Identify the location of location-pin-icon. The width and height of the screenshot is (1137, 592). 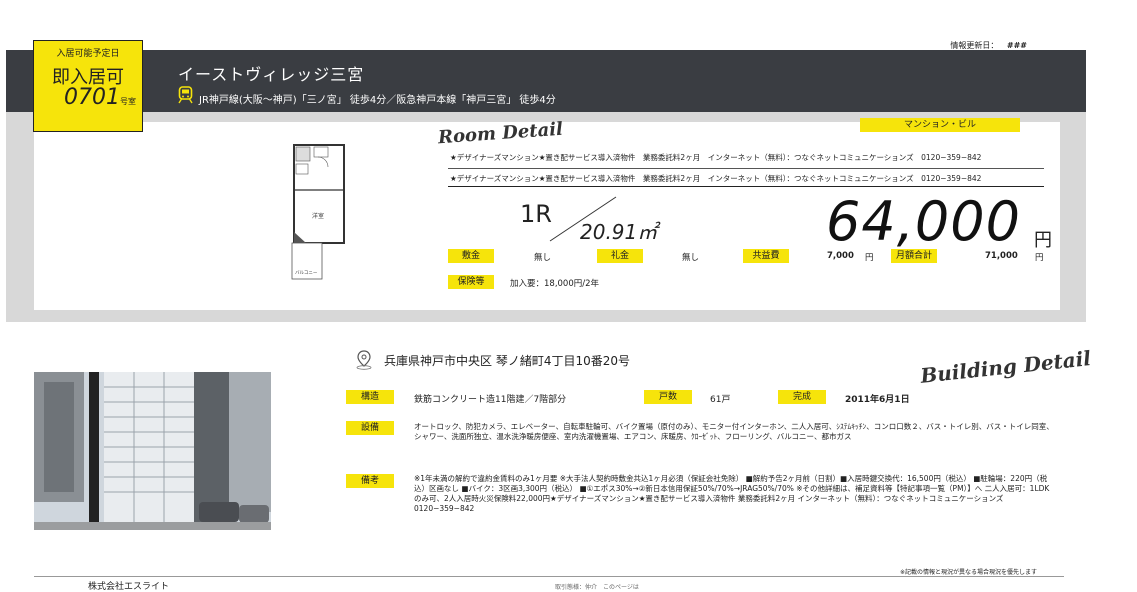
(364, 360).